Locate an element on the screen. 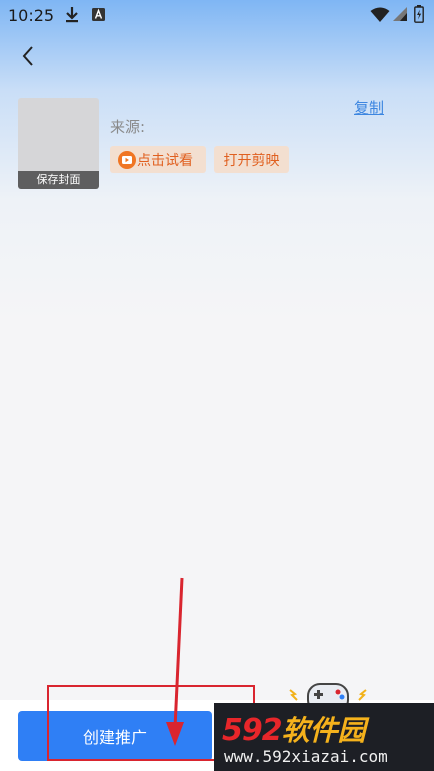 The width and height of the screenshot is (434, 771). watermark-logo: 592软件园 www.592xiazai.com is located at coordinates (324, 737).